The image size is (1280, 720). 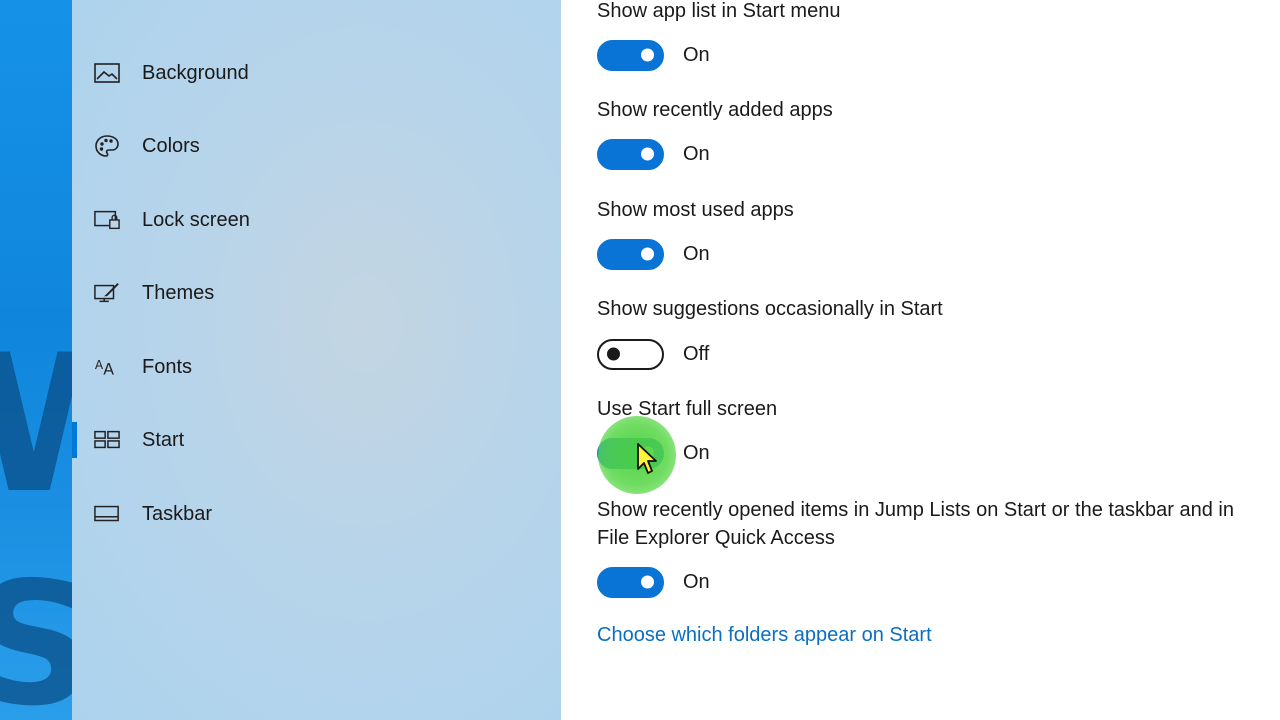 I want to click on fonts-icon: AA, so click(x=107, y=367).